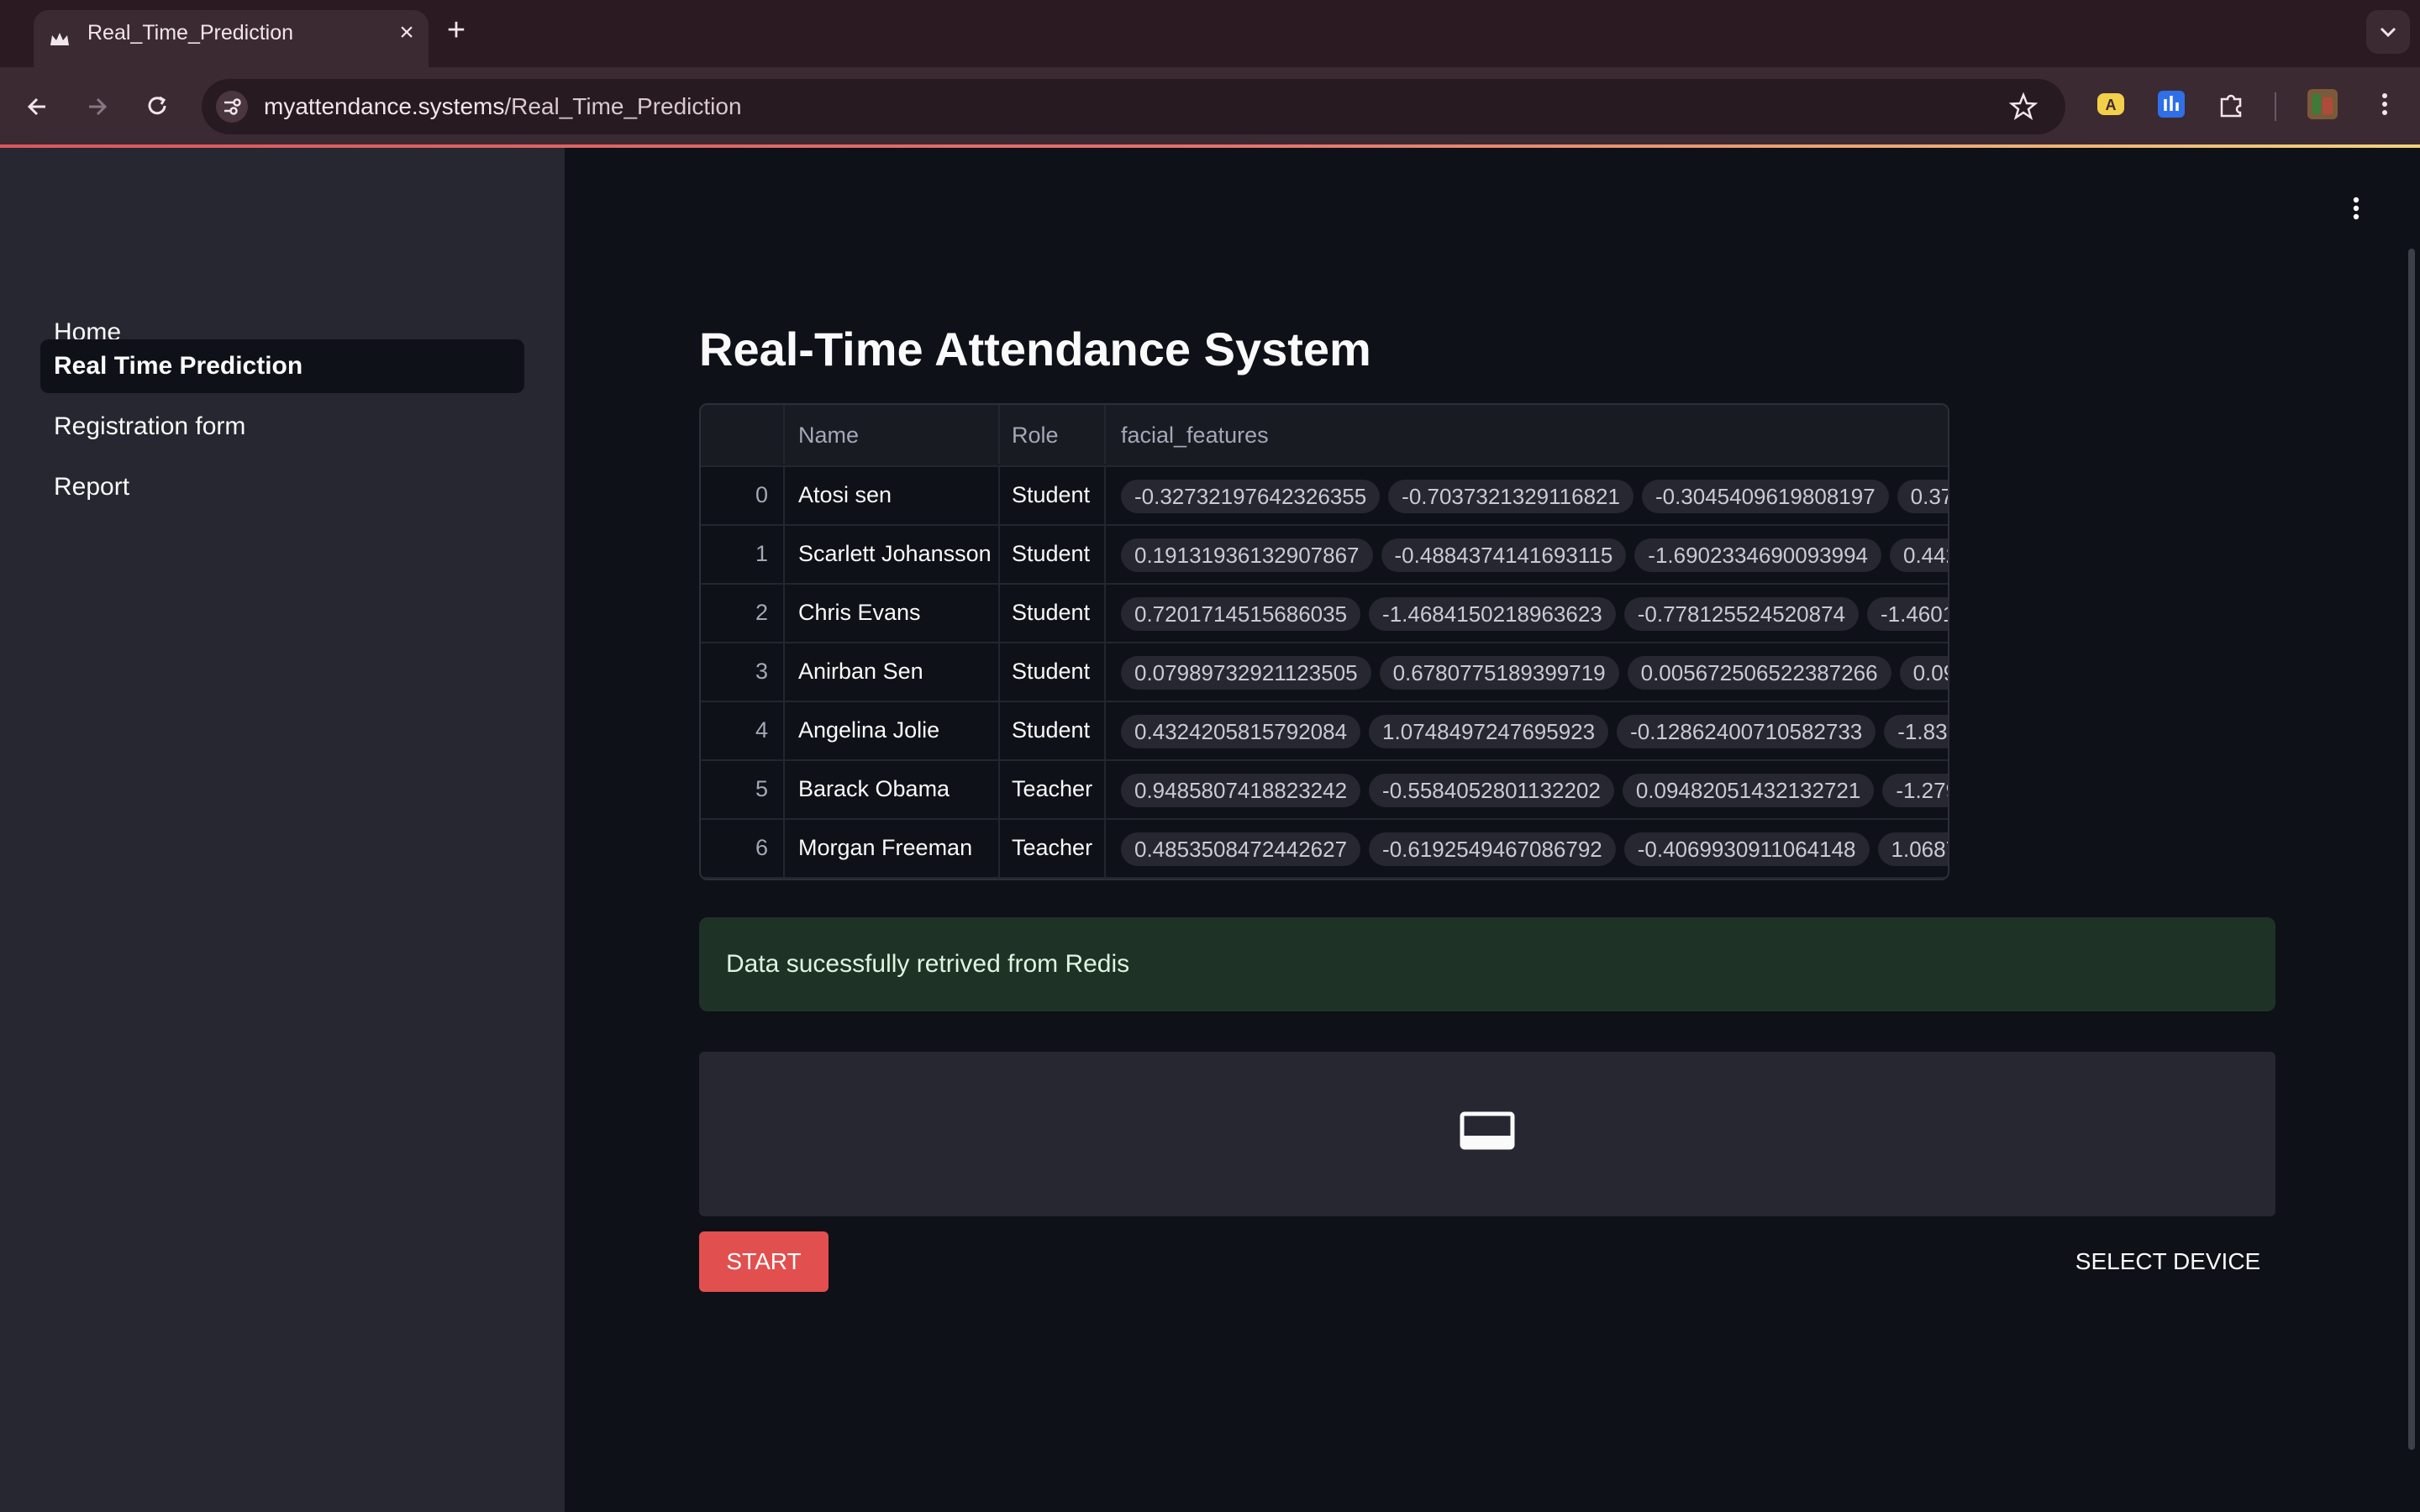  I want to click on row-index: 0, so click(743, 494).